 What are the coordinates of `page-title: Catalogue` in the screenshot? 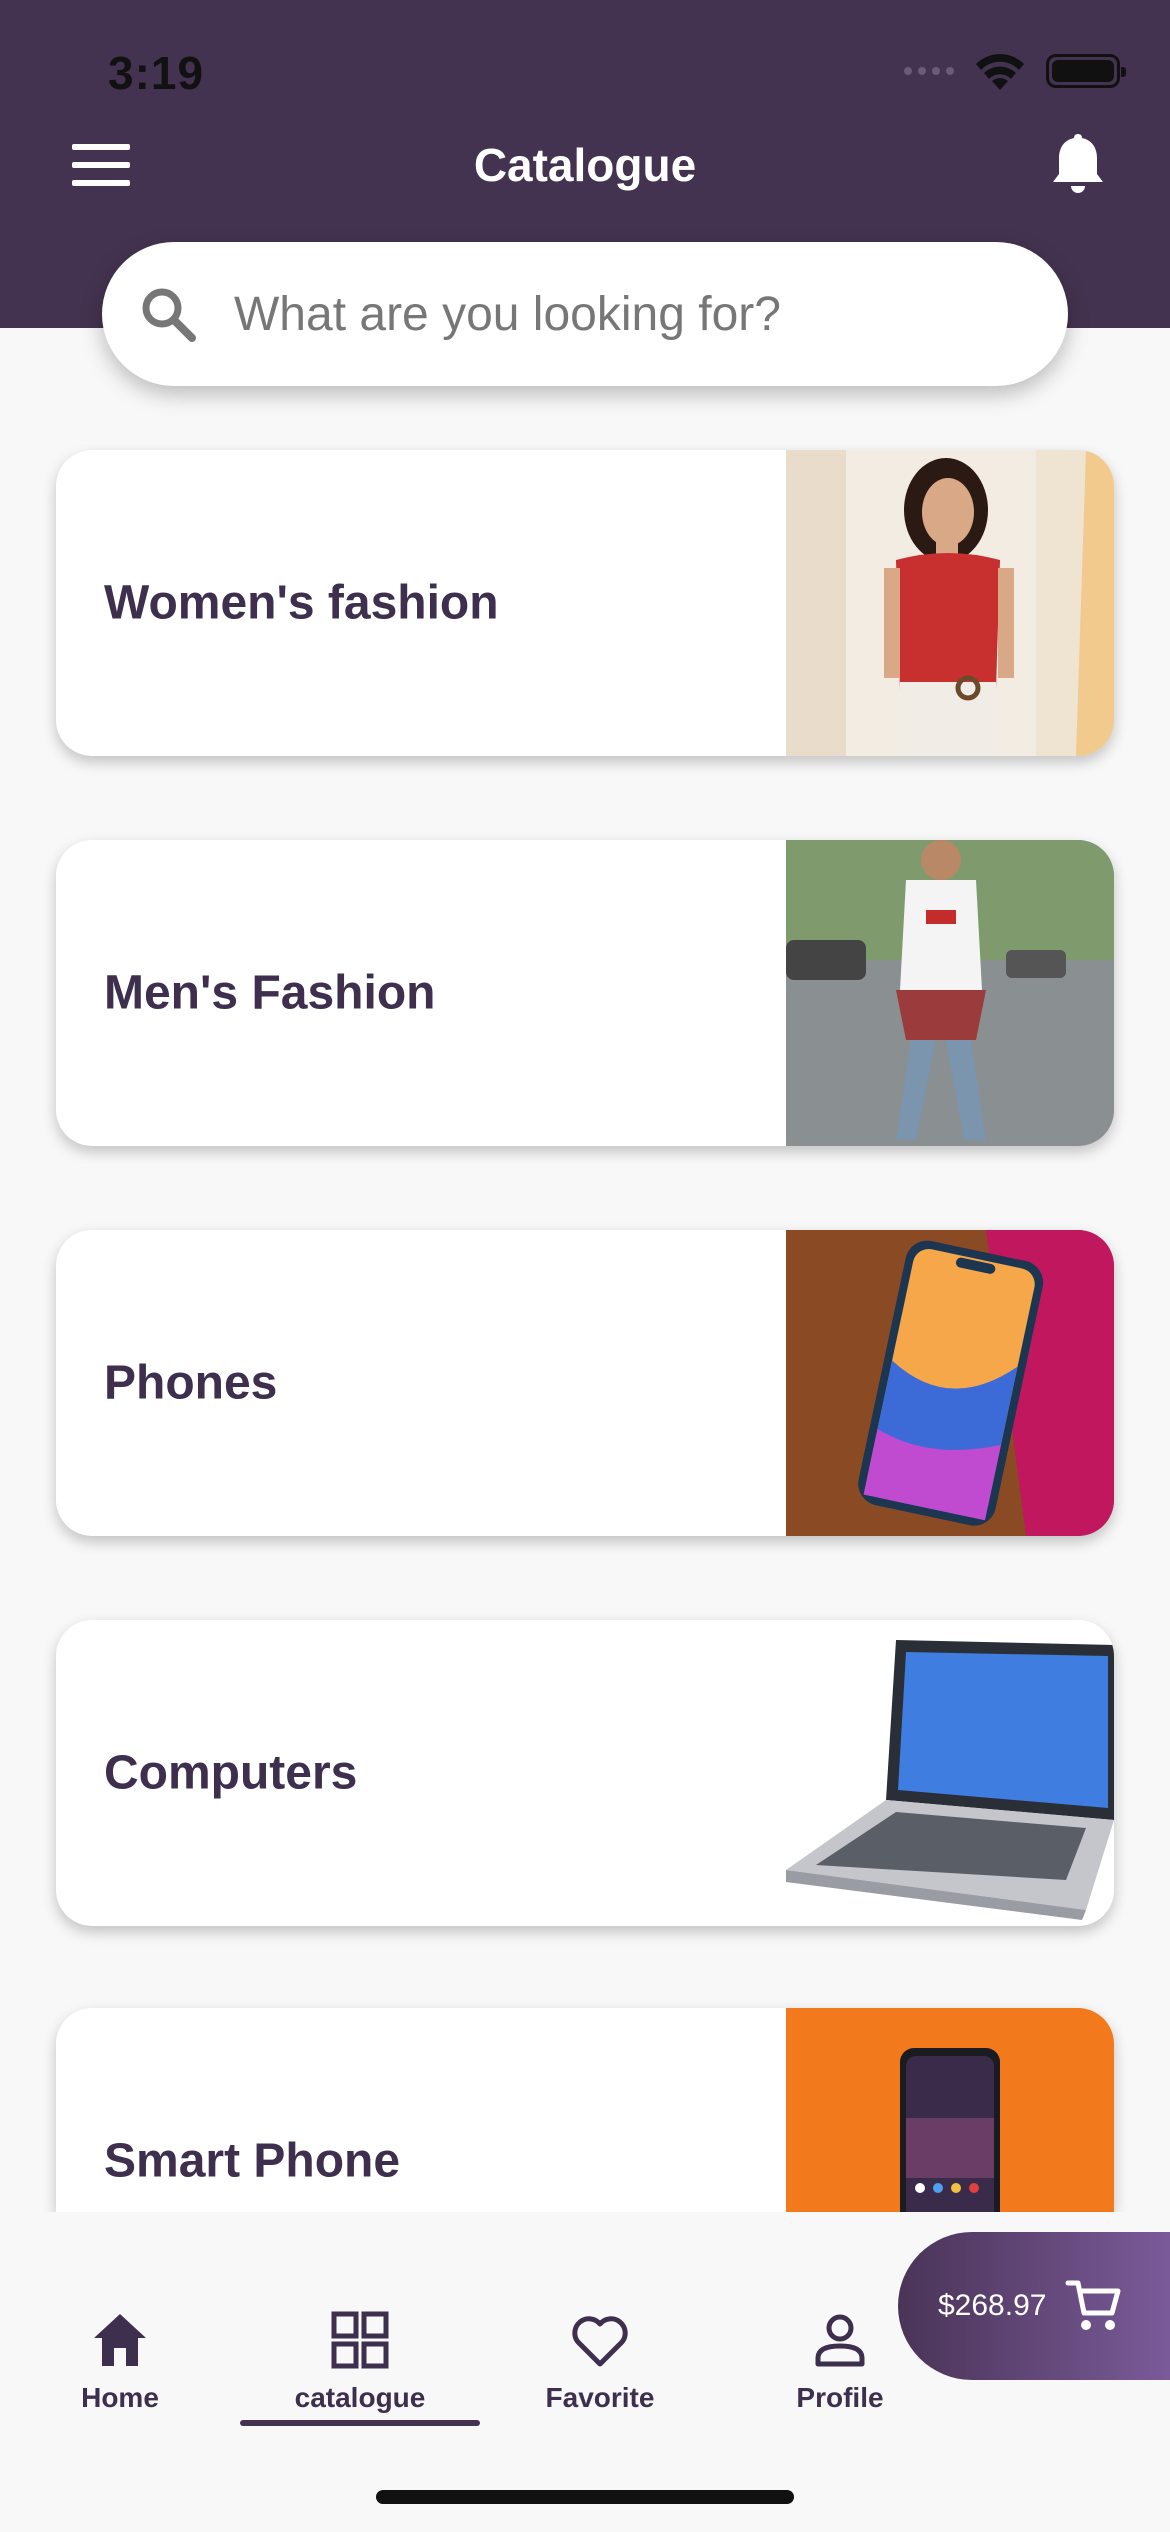 It's located at (585, 165).